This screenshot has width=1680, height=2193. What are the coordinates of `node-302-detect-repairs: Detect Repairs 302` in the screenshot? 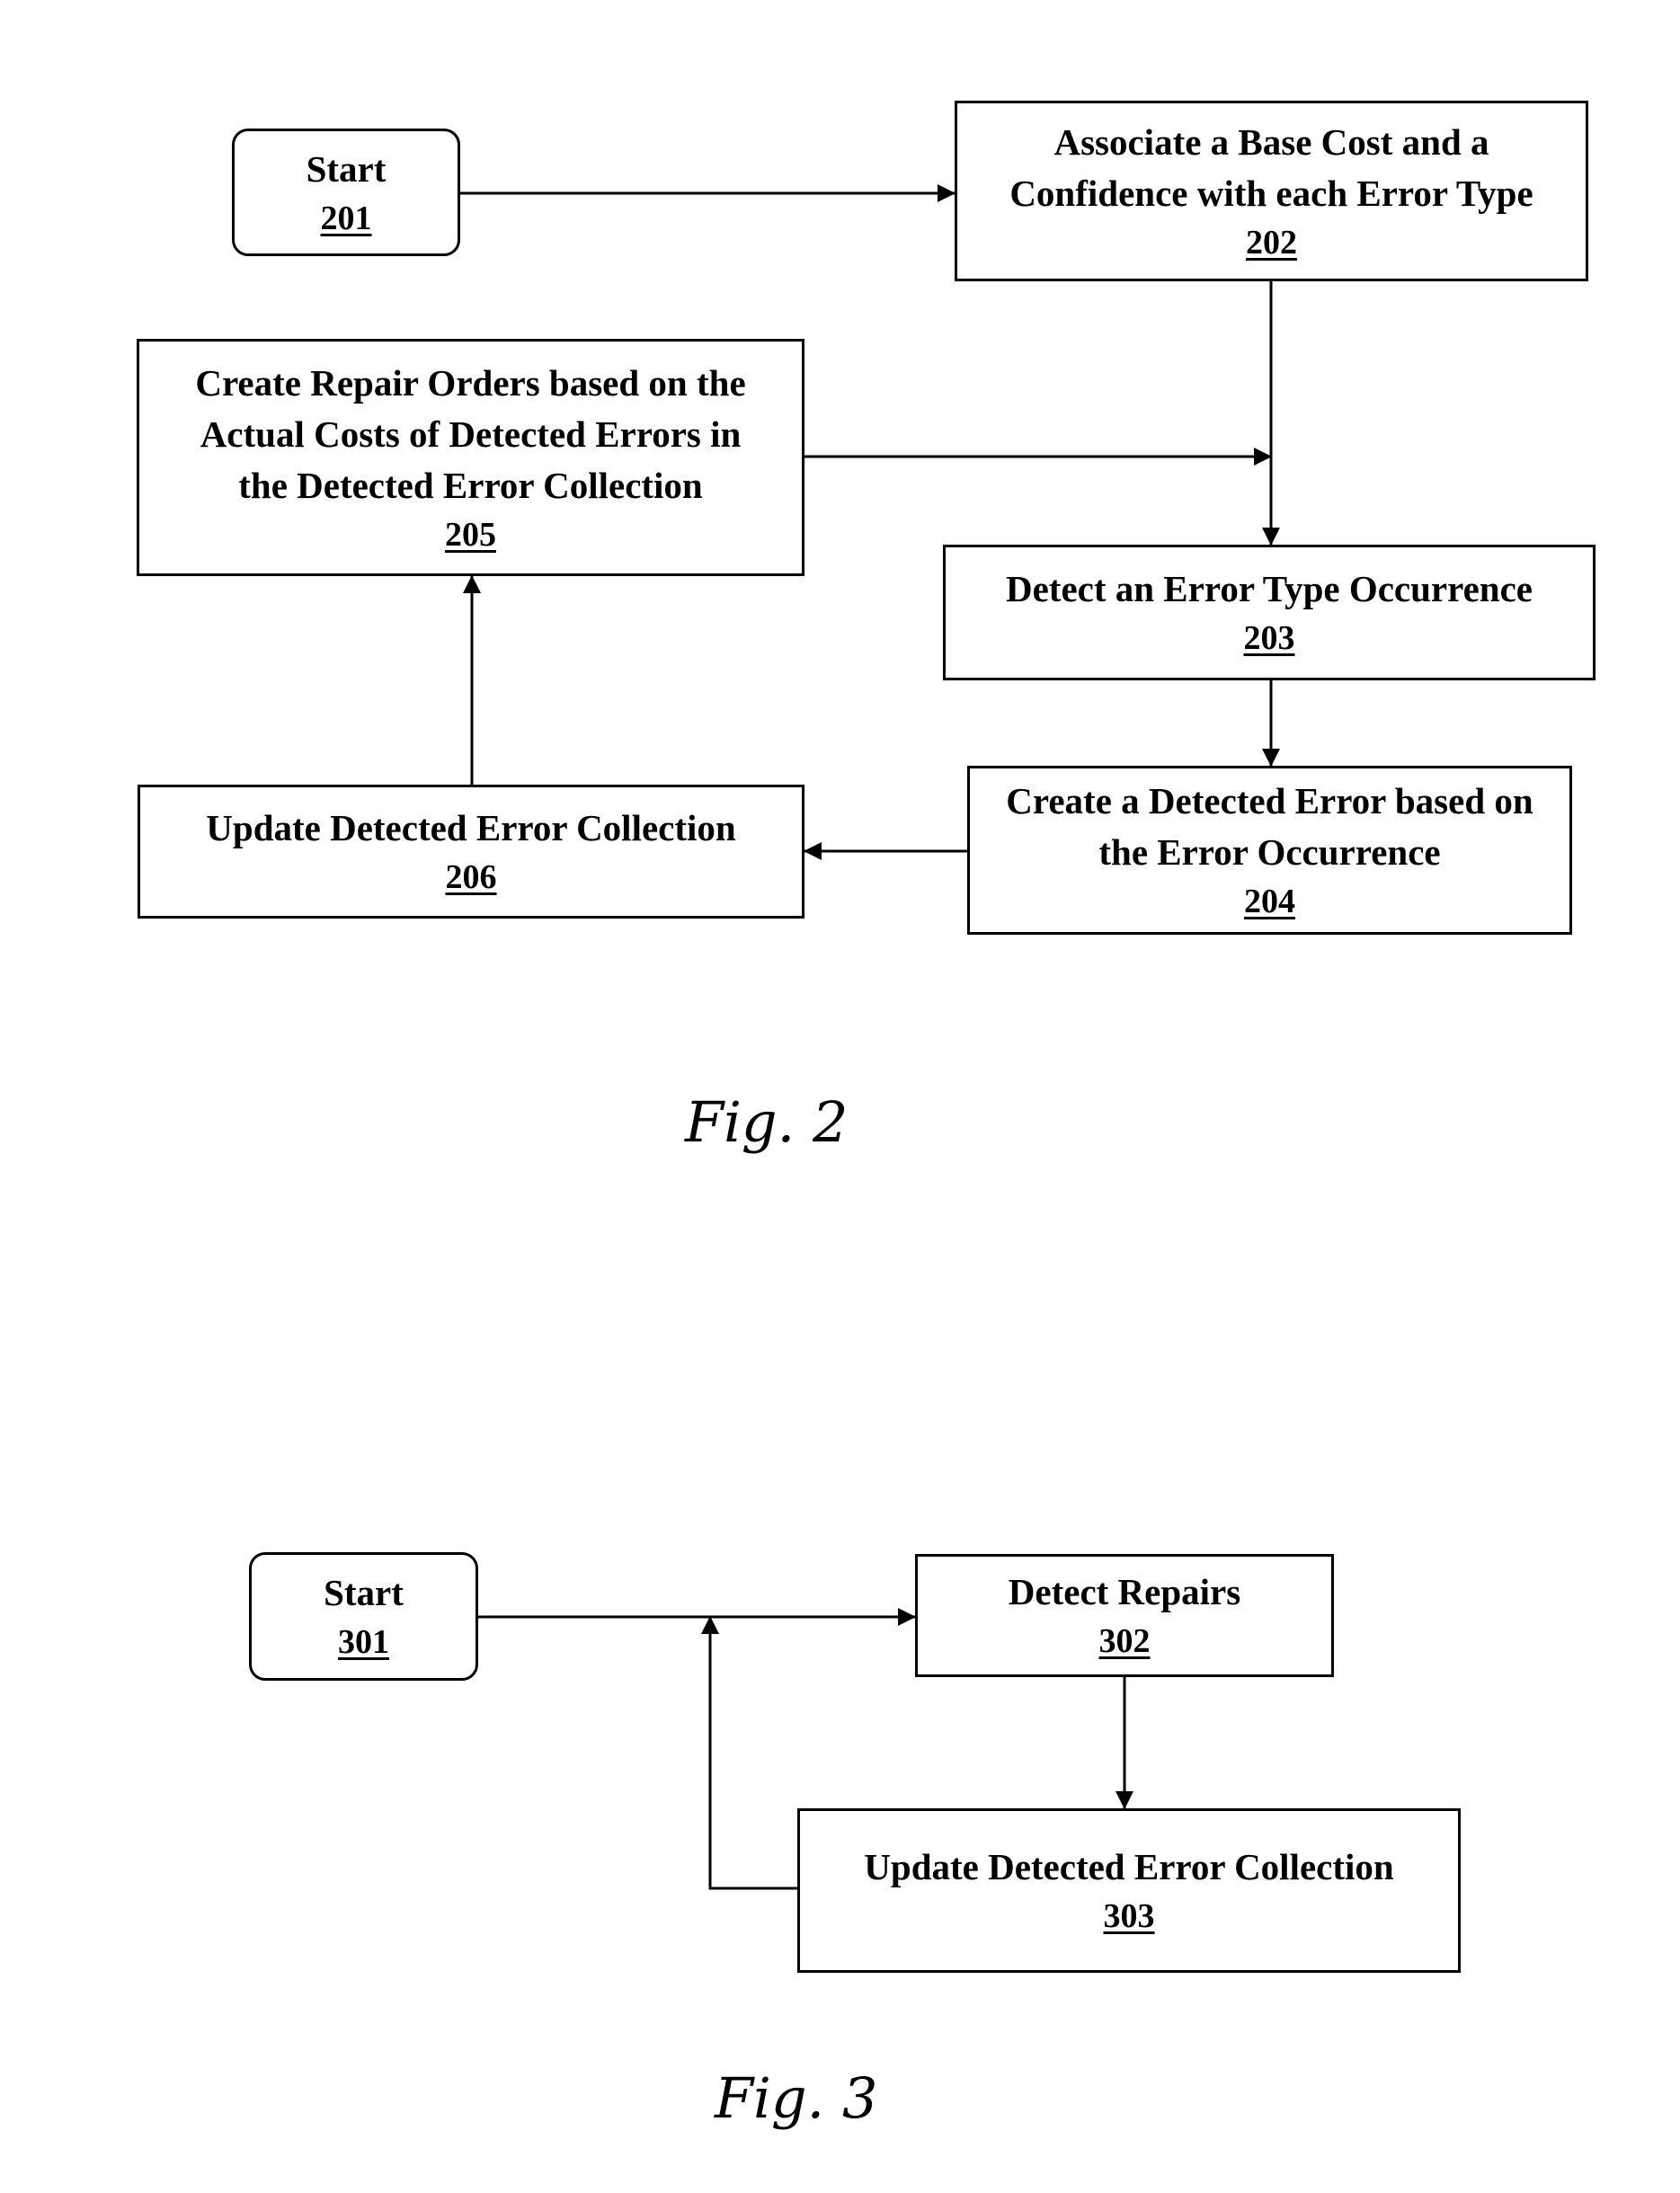 It's located at (1124, 1616).